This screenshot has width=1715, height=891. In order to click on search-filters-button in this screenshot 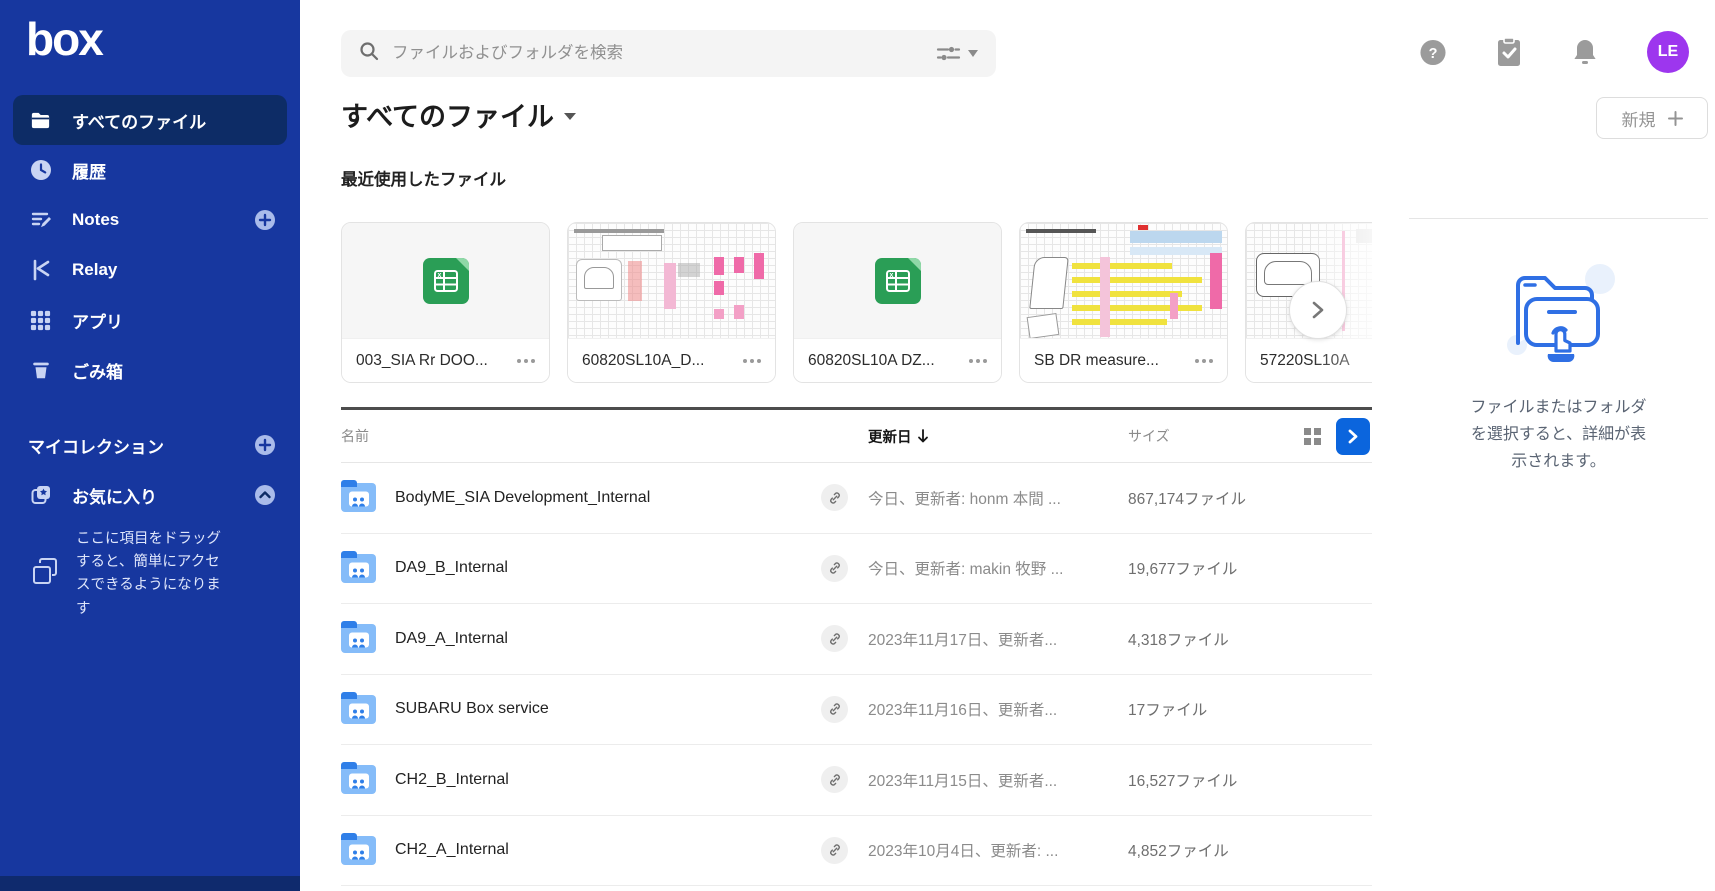, I will do `click(957, 53)`.